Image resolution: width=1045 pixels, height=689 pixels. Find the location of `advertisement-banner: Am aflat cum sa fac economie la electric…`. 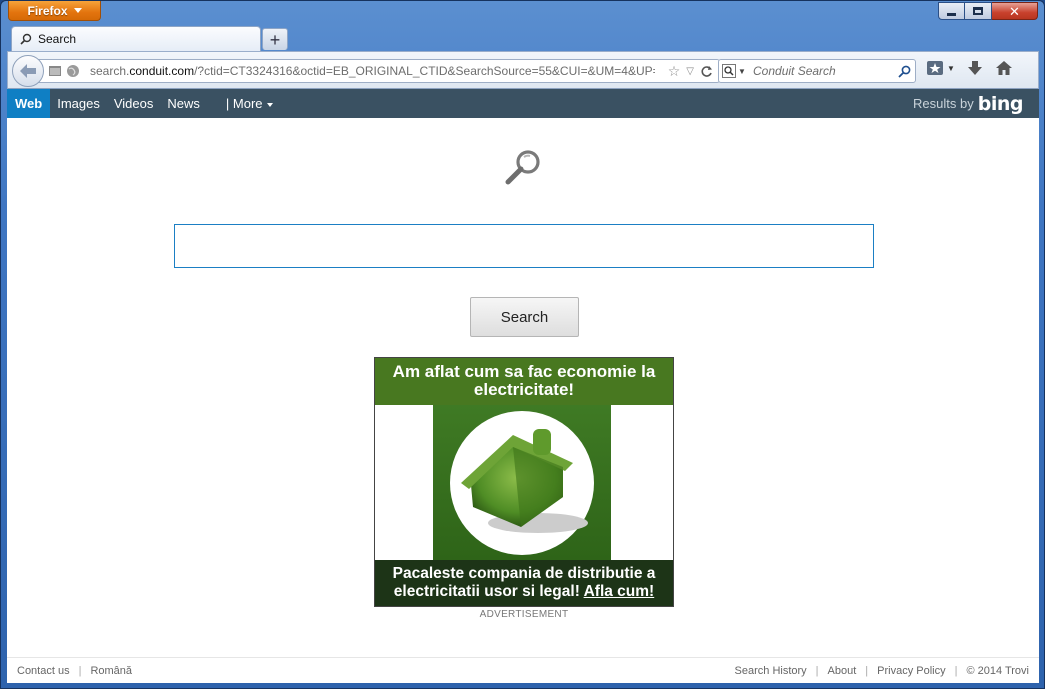

advertisement-banner: Am aflat cum sa fac economie la electric… is located at coordinates (524, 482).